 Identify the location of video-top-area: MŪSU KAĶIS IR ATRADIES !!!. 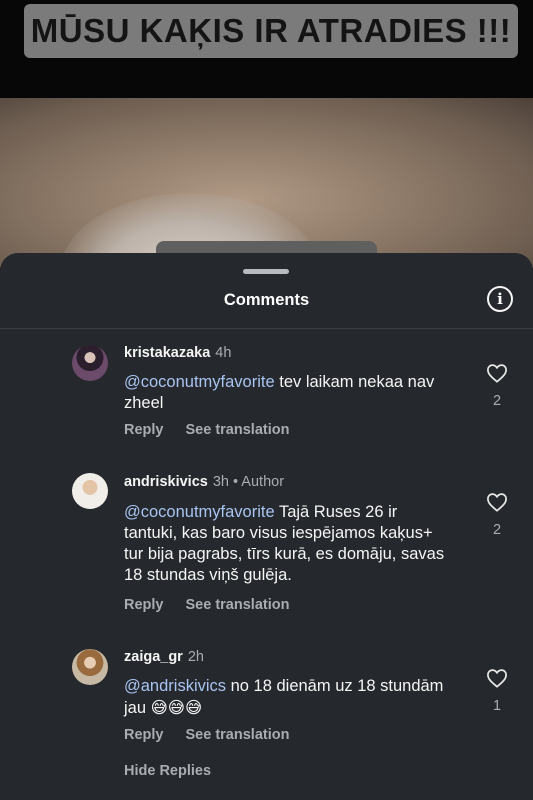
(266, 49).